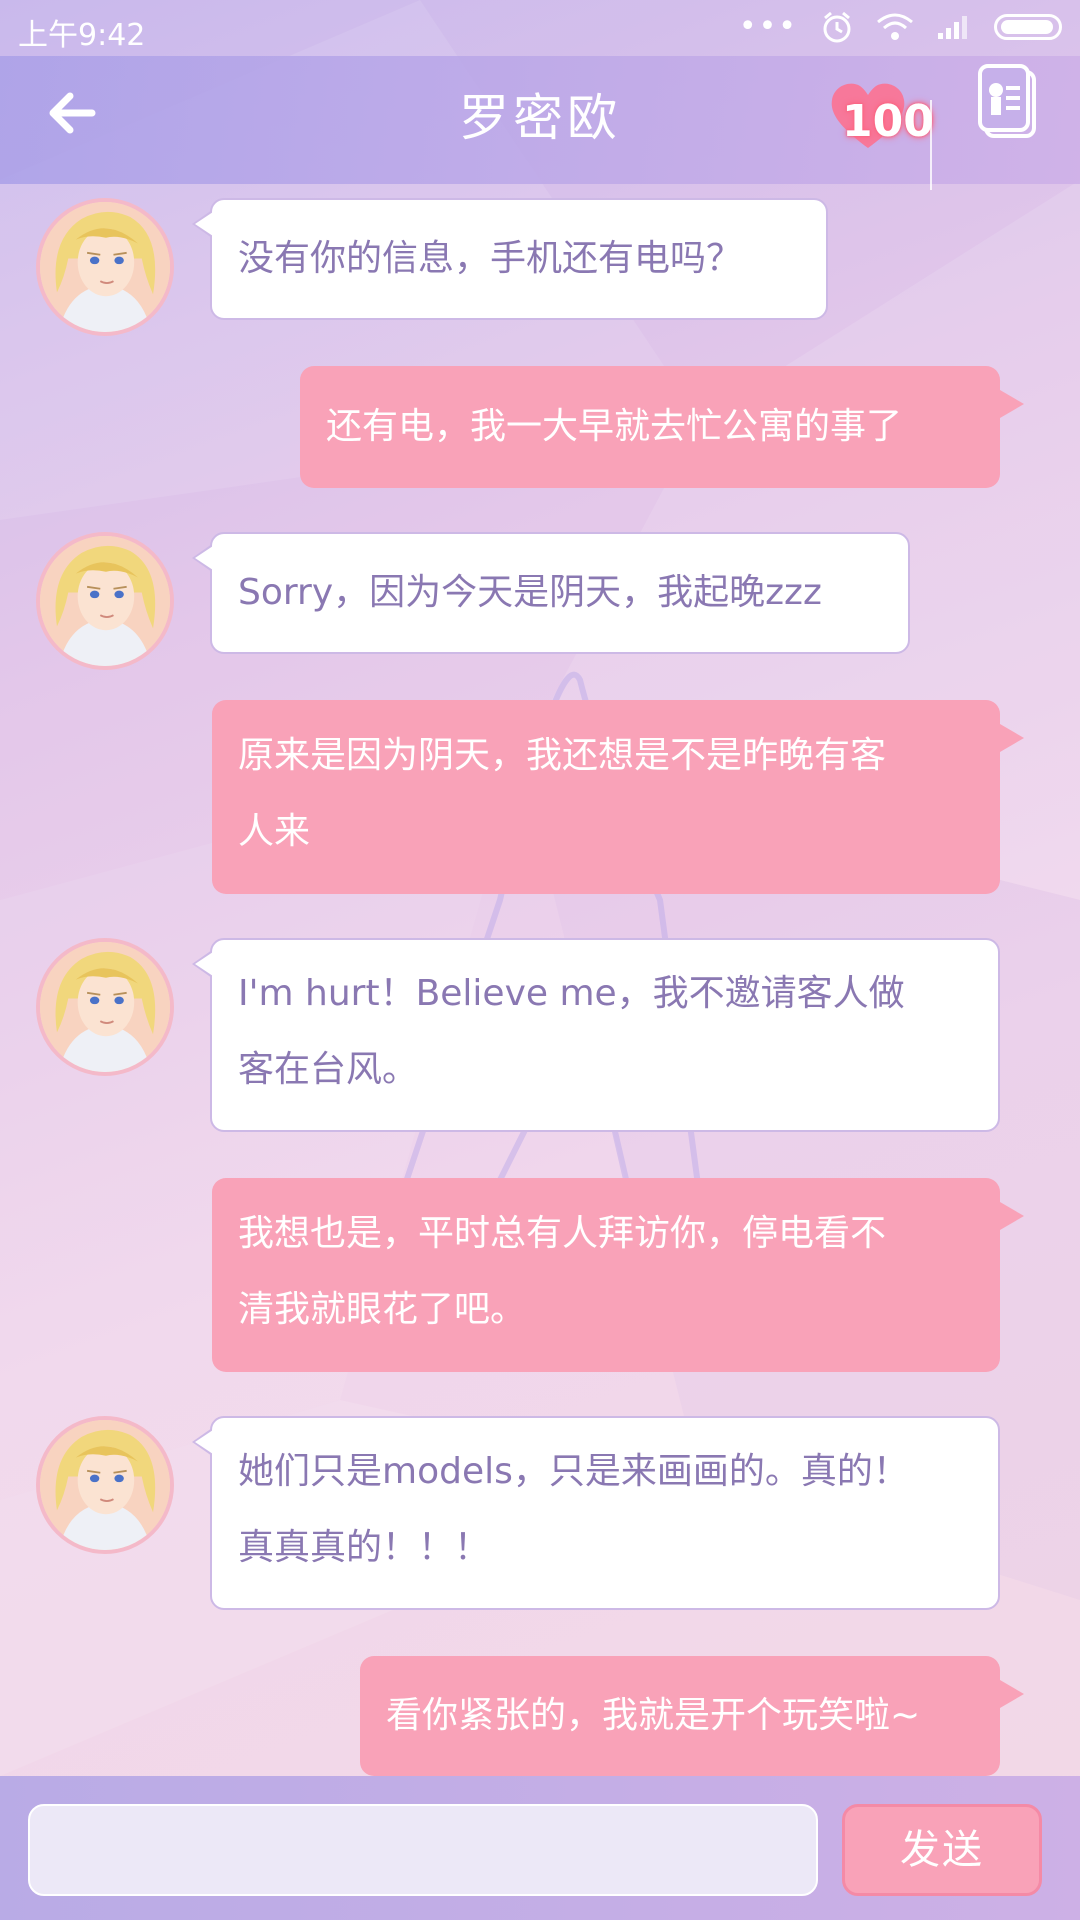 The image size is (1080, 1920). What do you see at coordinates (888, 121) in the screenshot?
I see `affection-value: 100` at bounding box center [888, 121].